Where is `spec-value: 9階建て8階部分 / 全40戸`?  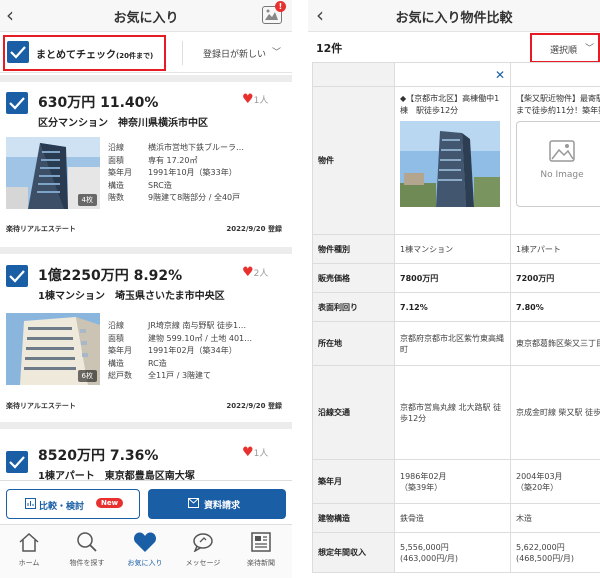 spec-value: 9階建て8階部分 / 全40戸 is located at coordinates (194, 197).